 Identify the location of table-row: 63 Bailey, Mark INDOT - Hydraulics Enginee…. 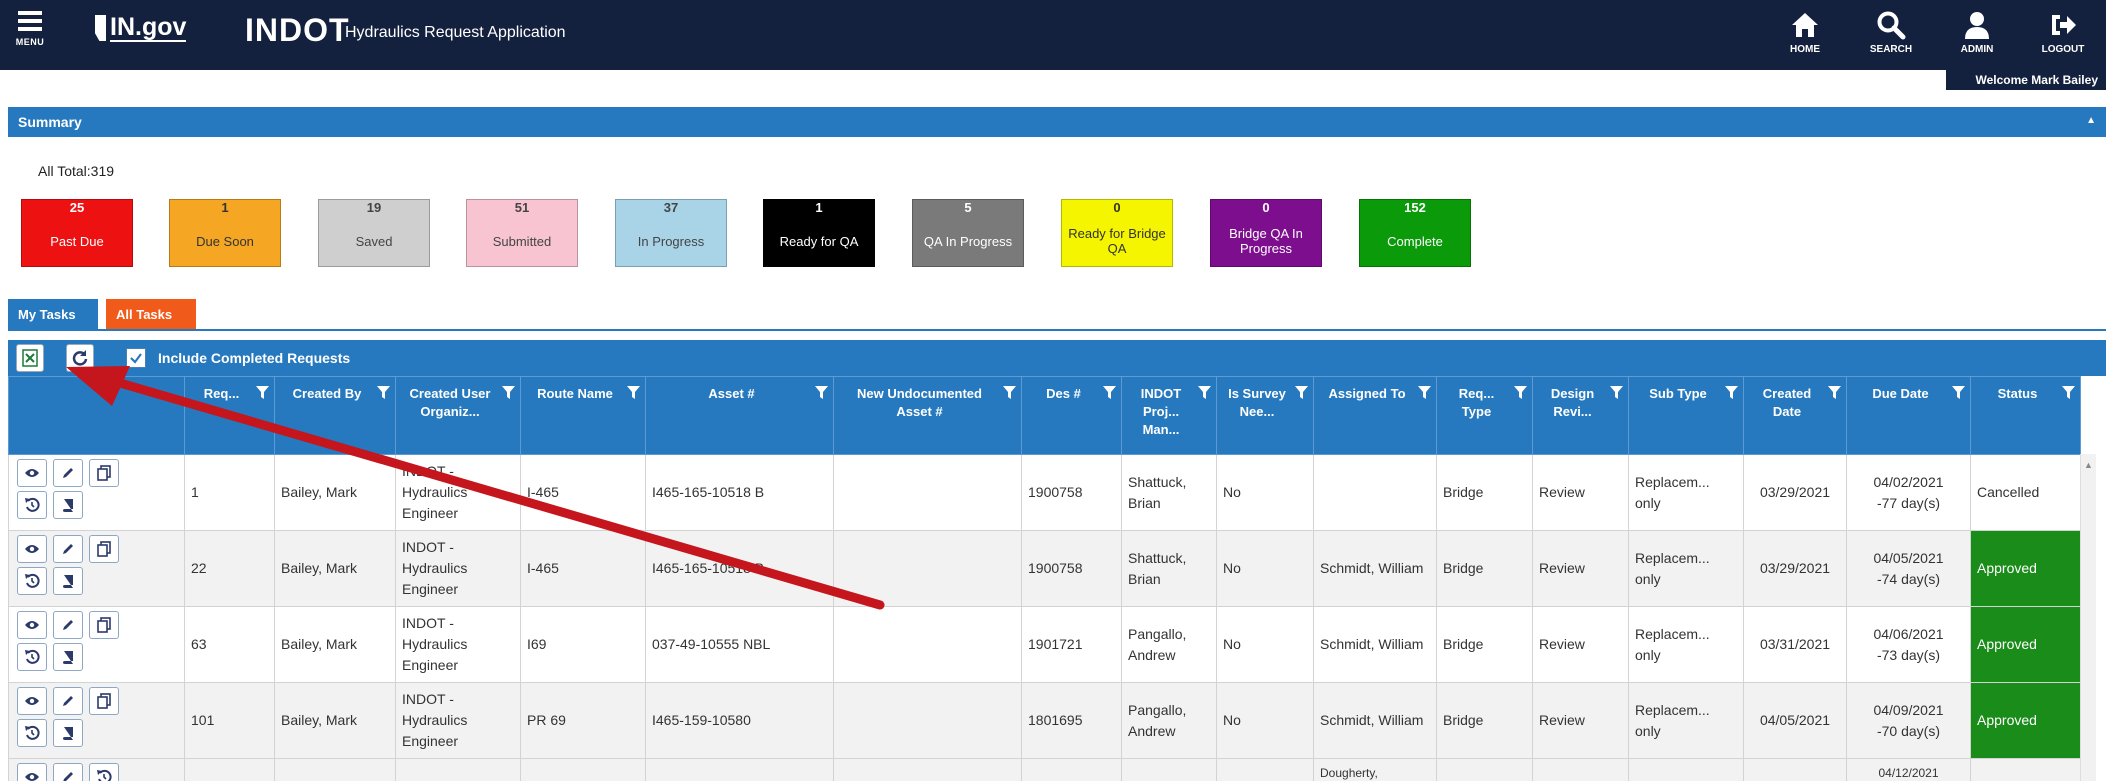
(1044, 644).